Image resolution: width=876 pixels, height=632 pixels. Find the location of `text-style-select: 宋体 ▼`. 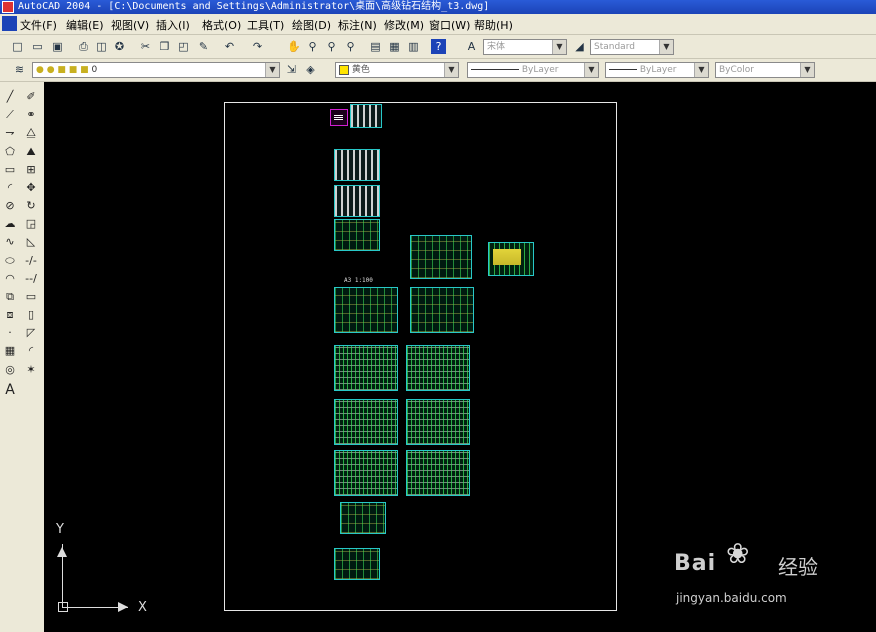

text-style-select: 宋体 ▼ is located at coordinates (525, 47).